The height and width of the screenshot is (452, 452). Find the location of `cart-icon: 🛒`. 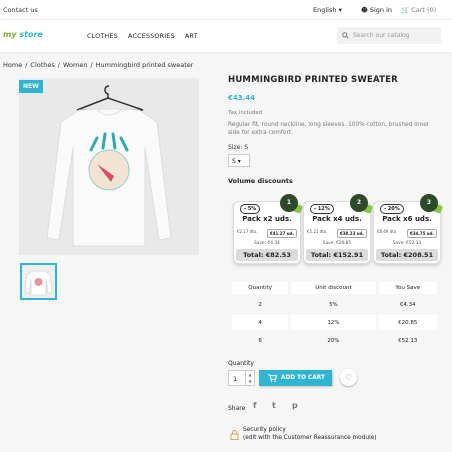

cart-icon: 🛒 is located at coordinates (405, 10).